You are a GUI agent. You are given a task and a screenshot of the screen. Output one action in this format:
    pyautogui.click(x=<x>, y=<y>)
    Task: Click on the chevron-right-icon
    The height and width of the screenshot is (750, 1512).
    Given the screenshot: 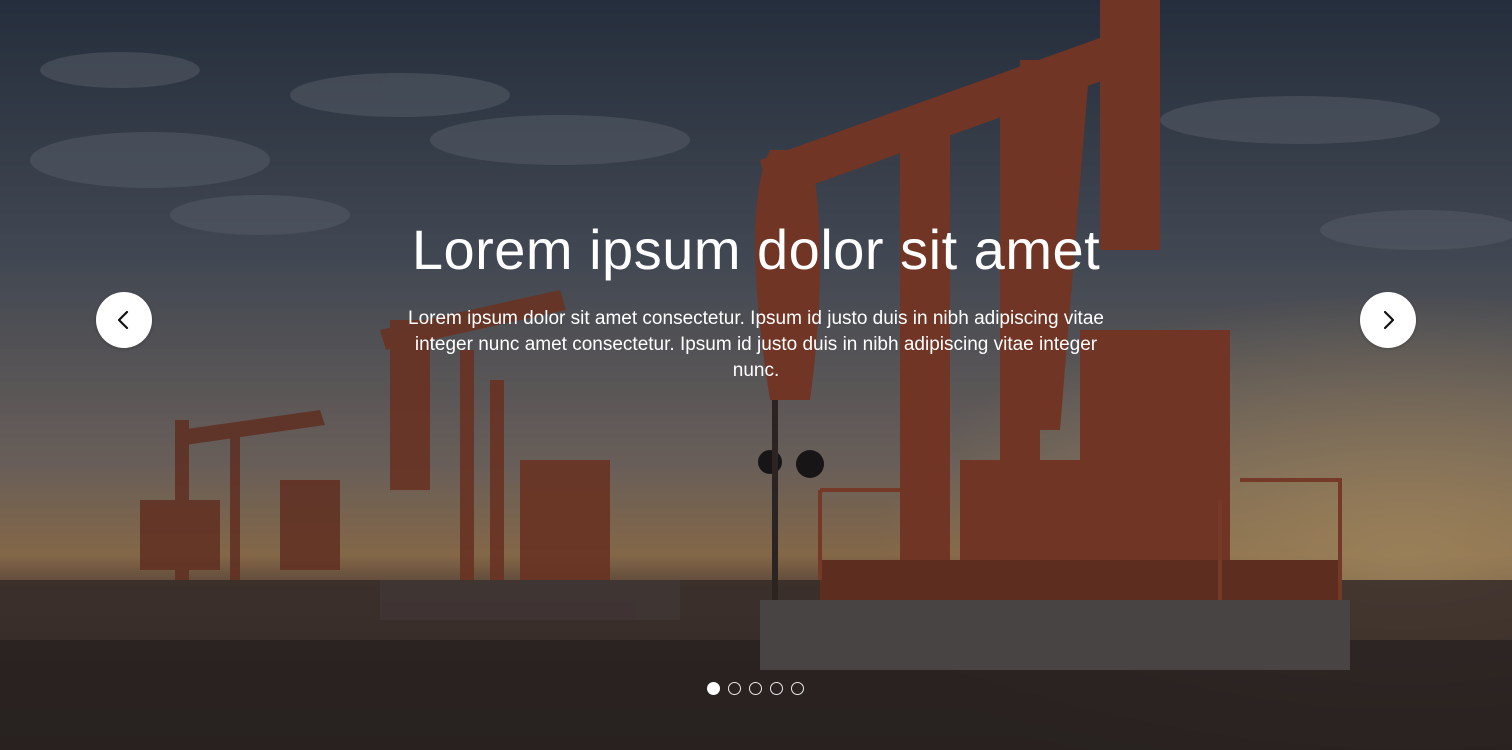 What is the action you would take?
    pyautogui.click(x=1389, y=320)
    